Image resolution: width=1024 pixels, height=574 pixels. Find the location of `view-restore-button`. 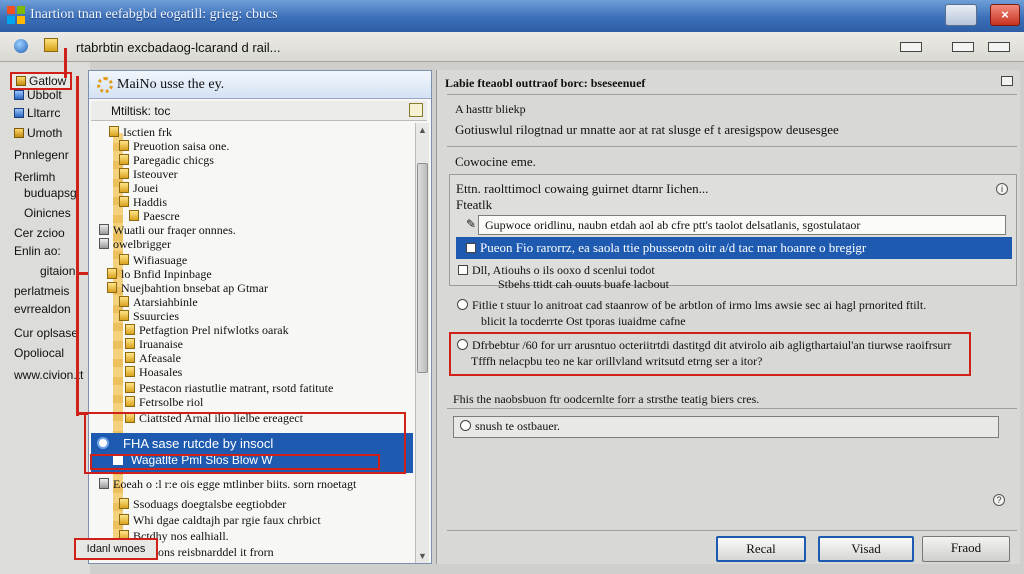

view-restore-button is located at coordinates (963, 47).